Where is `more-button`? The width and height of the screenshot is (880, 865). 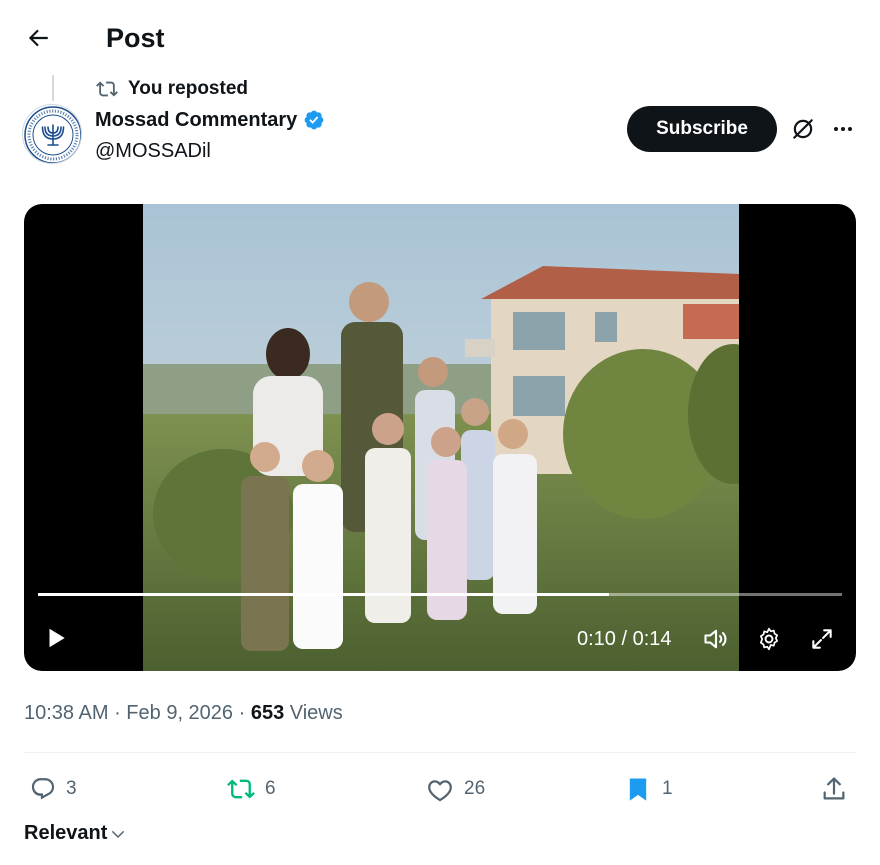 more-button is located at coordinates (843, 129).